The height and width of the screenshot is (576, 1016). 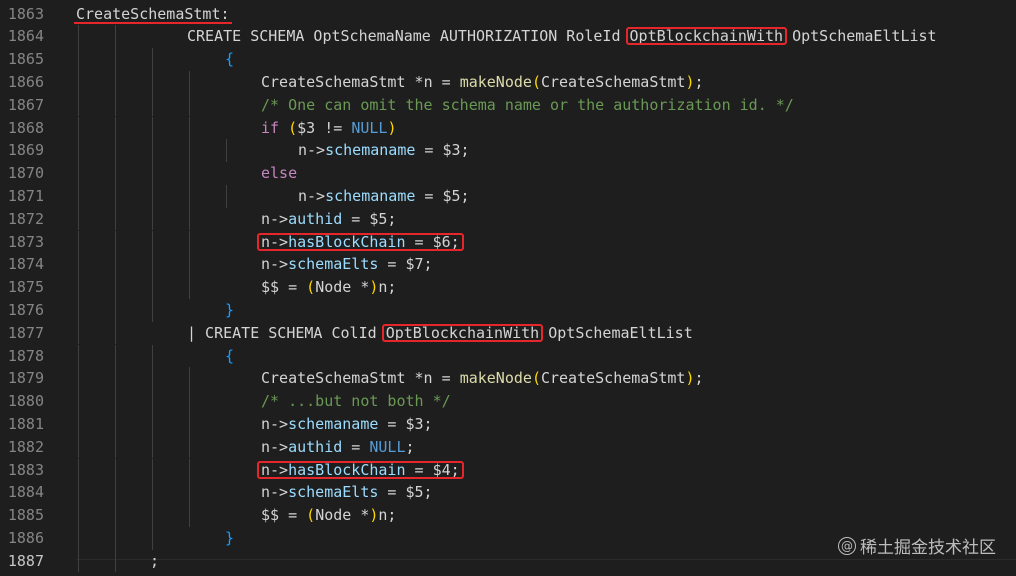 I want to click on code-token: ), so click(x=392, y=127).